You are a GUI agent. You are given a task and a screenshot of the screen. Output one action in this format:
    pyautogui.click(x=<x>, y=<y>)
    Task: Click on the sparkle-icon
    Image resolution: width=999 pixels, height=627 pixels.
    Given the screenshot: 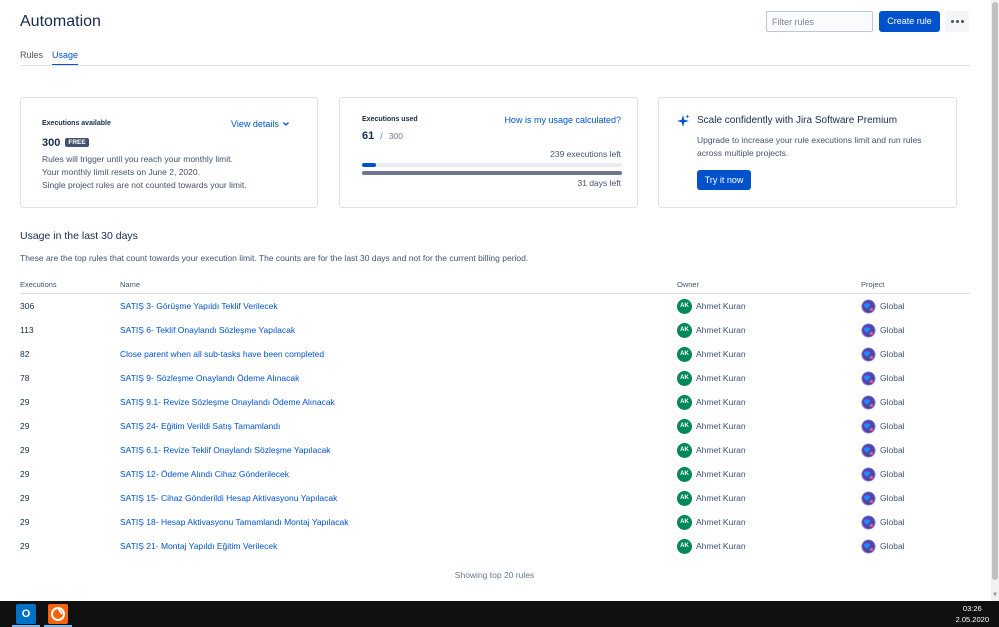 What is the action you would take?
    pyautogui.click(x=683, y=120)
    